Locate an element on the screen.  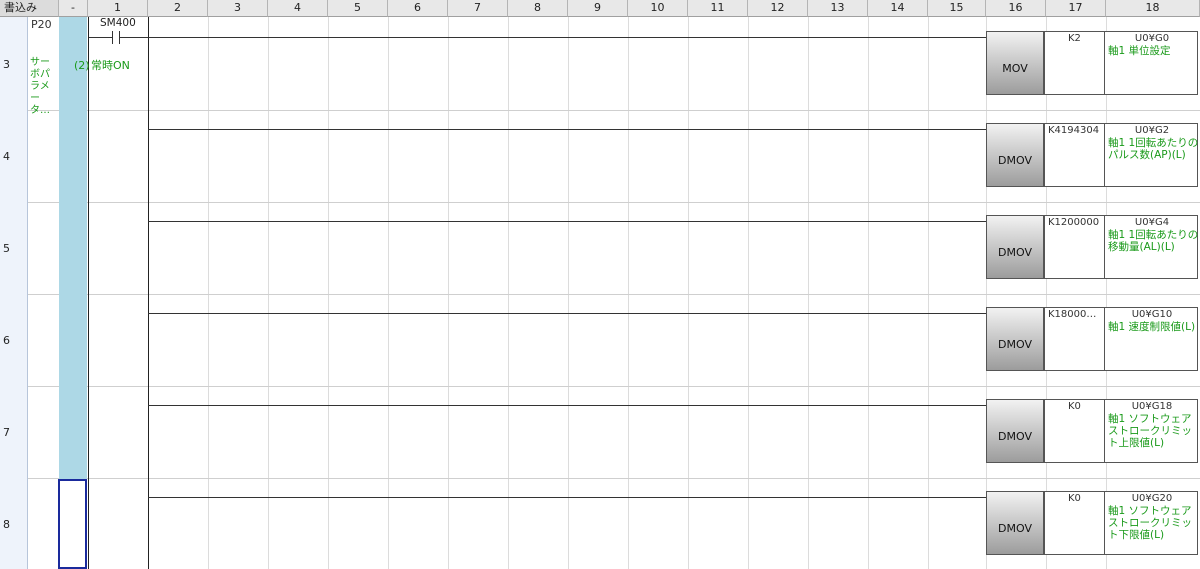
column-header-9: 9 is located at coordinates (598, 8).